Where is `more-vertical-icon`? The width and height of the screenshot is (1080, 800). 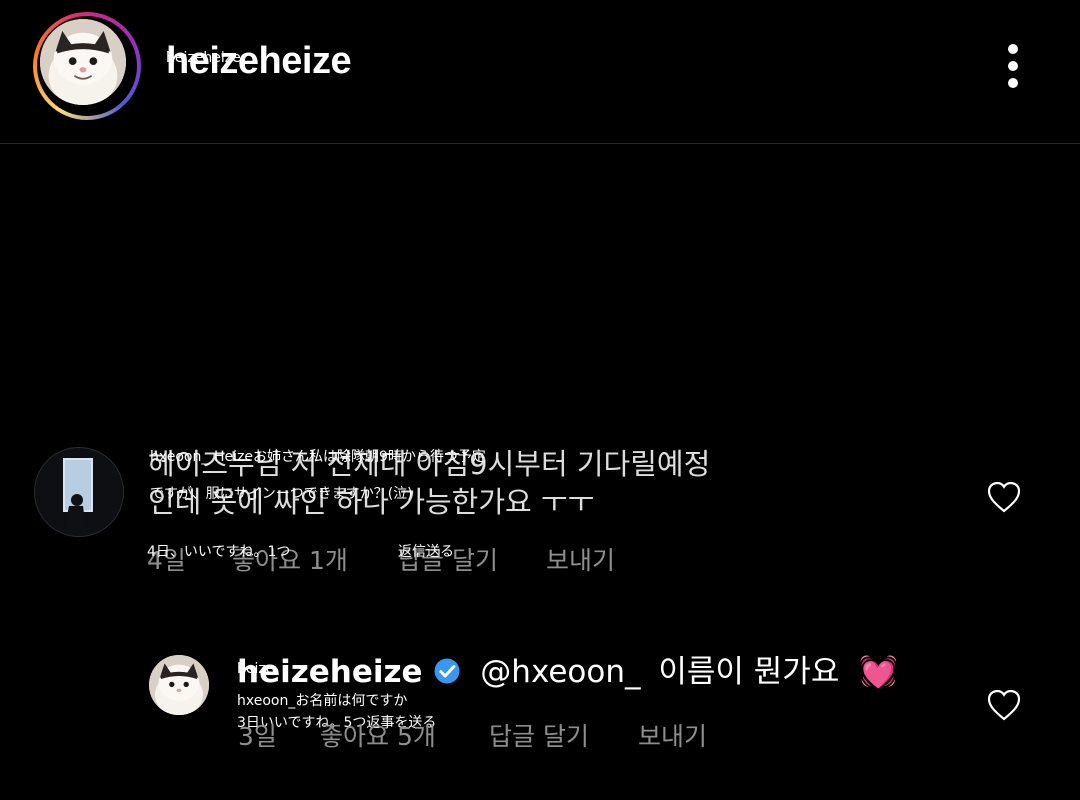
more-vertical-icon is located at coordinates (1013, 49).